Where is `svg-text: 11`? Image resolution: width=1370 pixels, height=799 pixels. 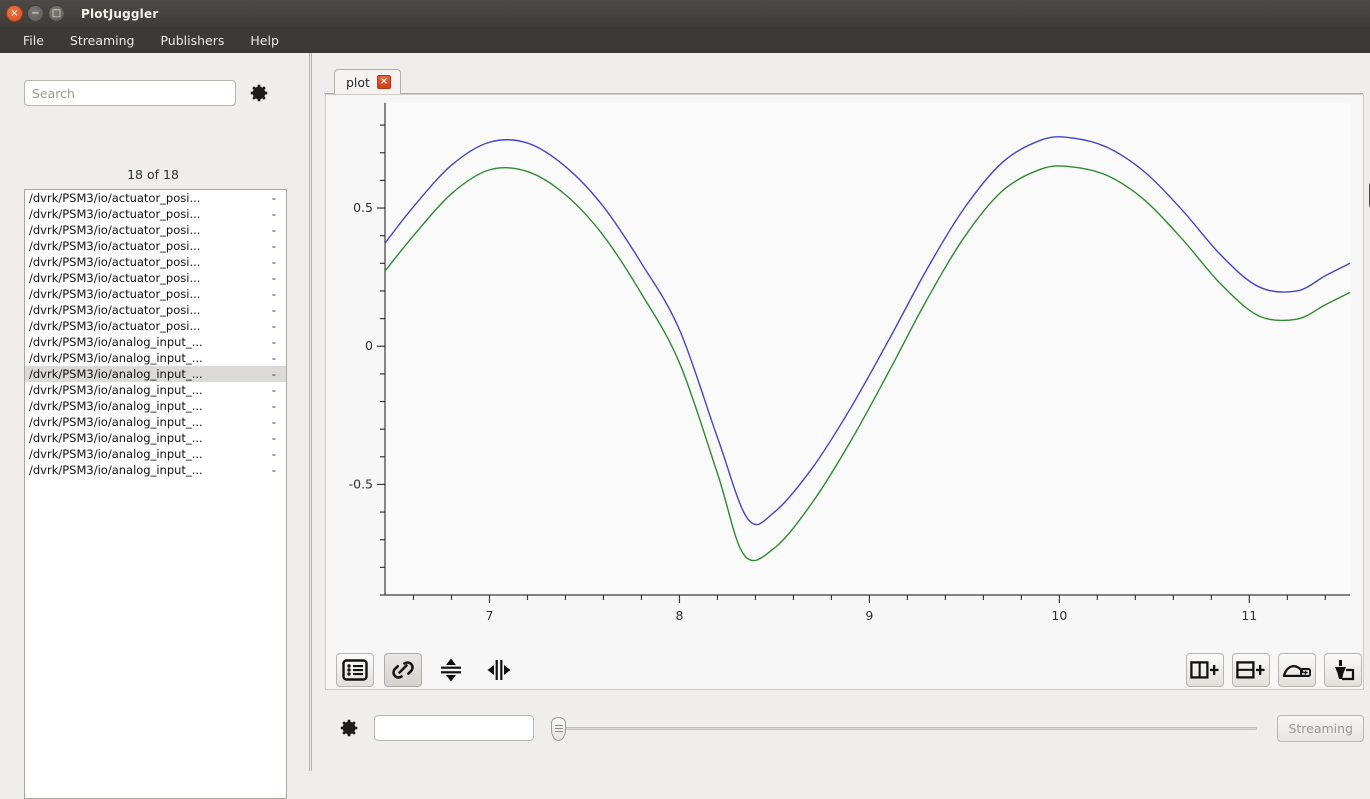 svg-text: 11 is located at coordinates (1249, 615).